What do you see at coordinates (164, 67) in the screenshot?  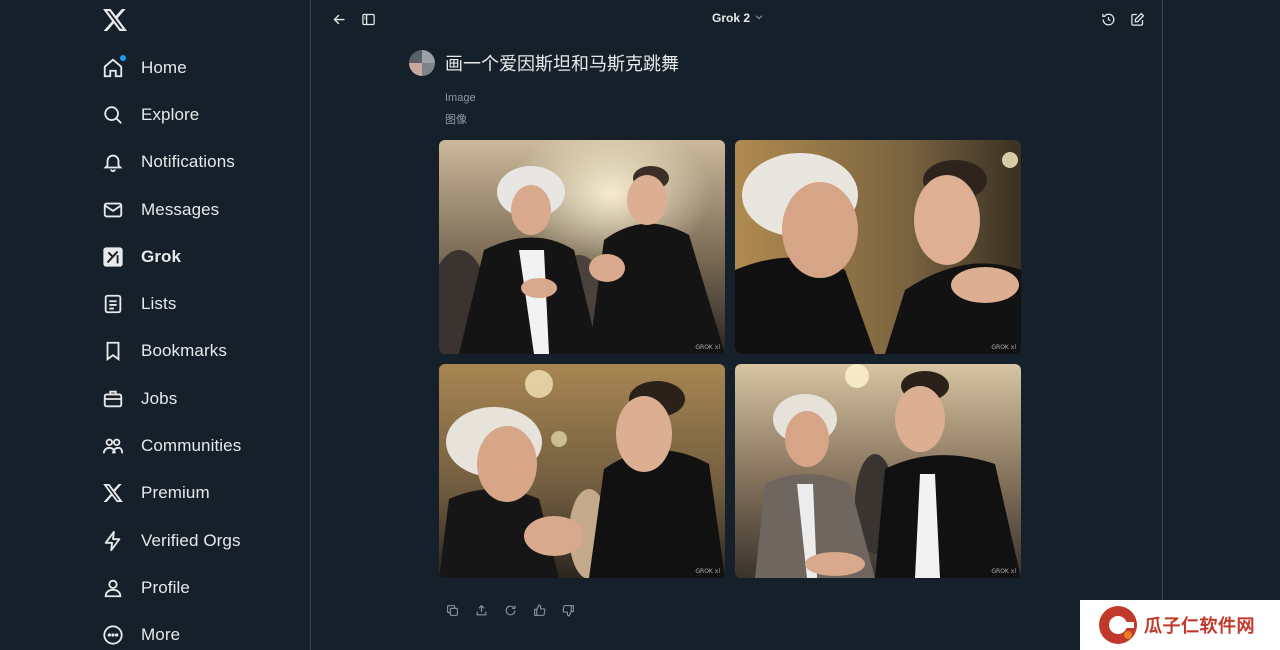 I see `nav-label-home: Home` at bounding box center [164, 67].